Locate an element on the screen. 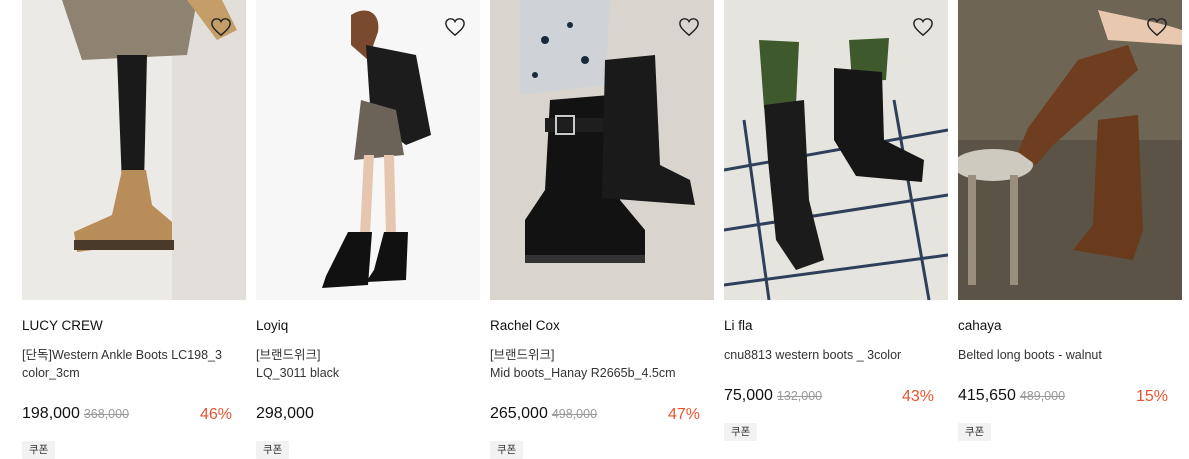  product-name-line-1: cnu8813 western boots _ 3color is located at coordinates (813, 355).